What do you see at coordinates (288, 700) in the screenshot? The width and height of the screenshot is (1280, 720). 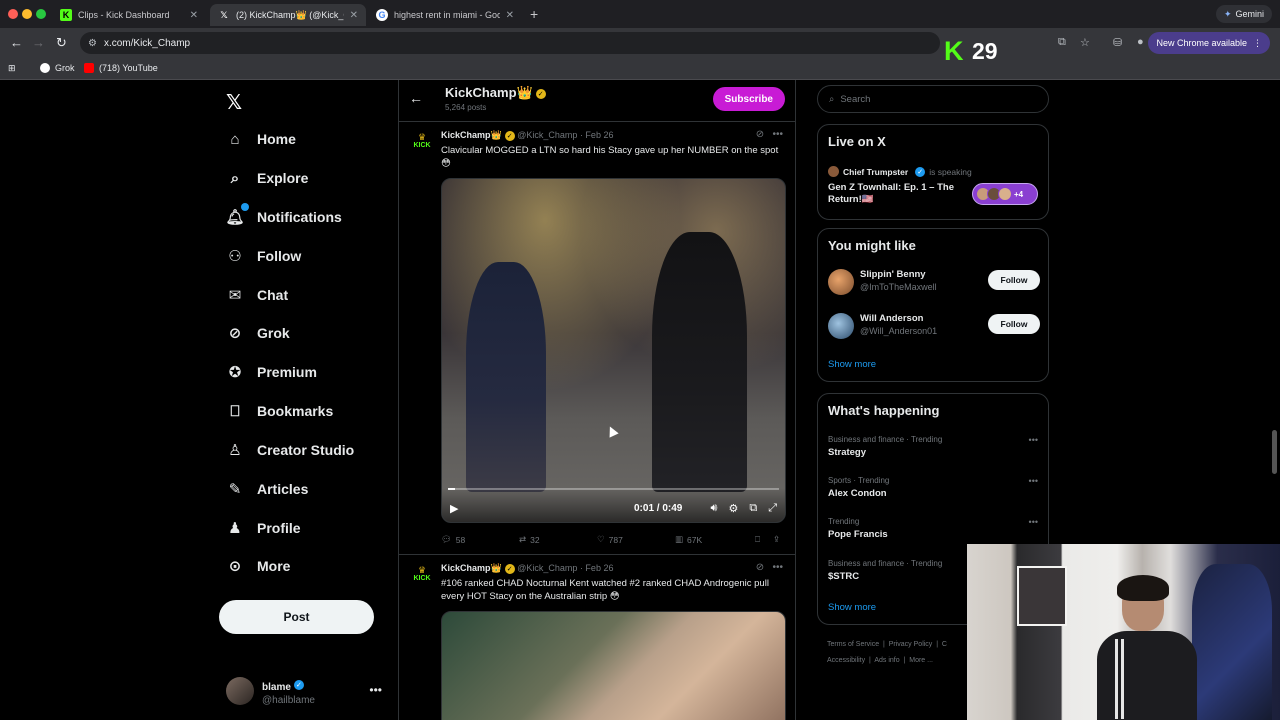 I see `account-handle: @hailblame` at bounding box center [288, 700].